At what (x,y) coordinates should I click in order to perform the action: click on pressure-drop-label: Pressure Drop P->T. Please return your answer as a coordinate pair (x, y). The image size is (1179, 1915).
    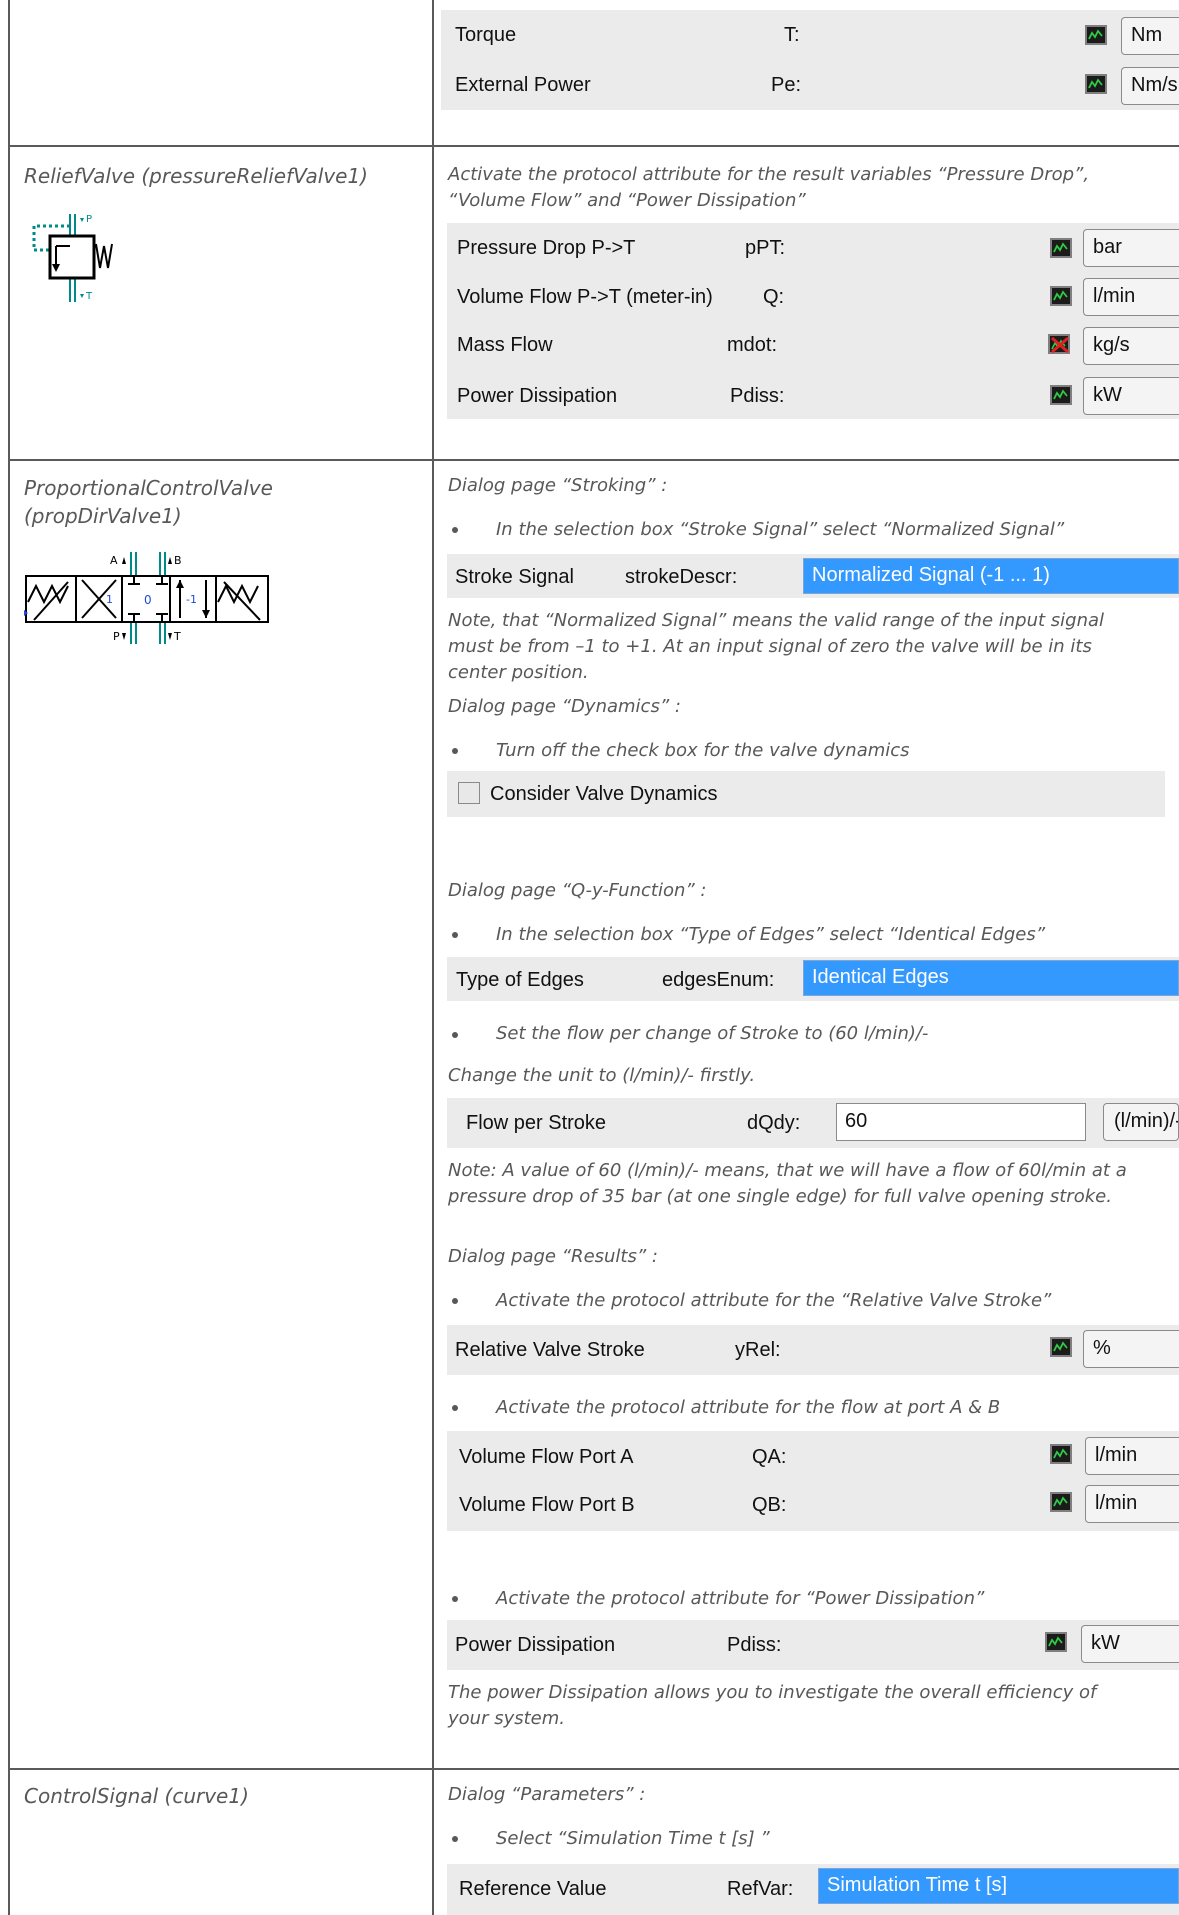
    Looking at the image, I should click on (546, 248).